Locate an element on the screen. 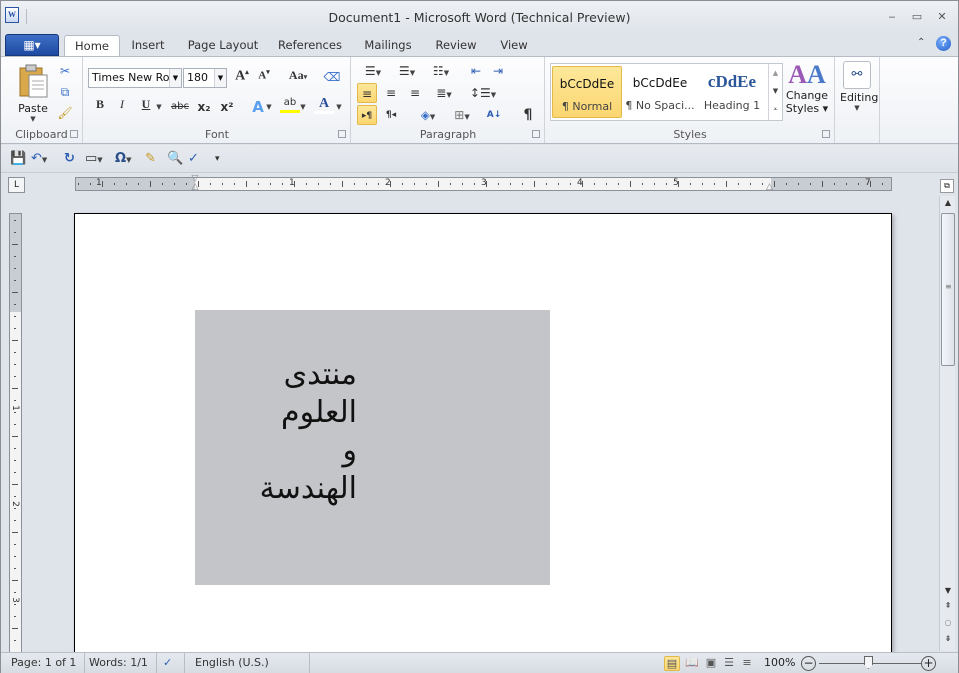  horizontal-ruler: 1 1 2 3 4 5 7 ▽ △ △ is located at coordinates (483, 184).